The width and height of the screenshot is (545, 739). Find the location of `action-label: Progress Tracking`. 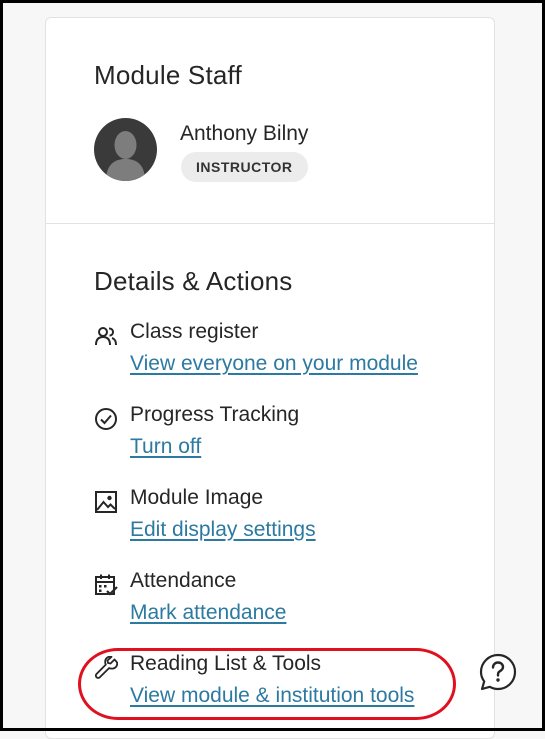

action-label: Progress Tracking is located at coordinates (215, 414).